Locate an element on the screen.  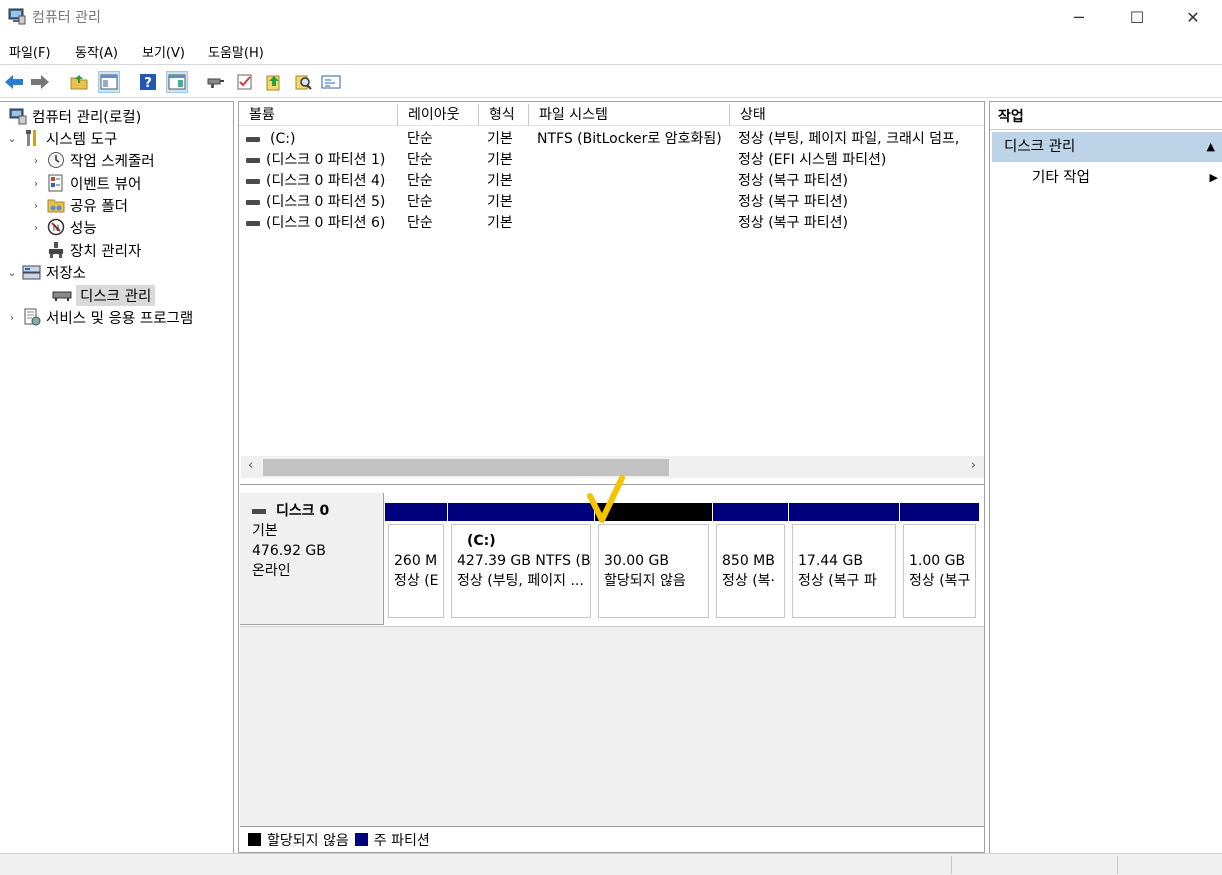
tree-item-computer-management: 컴퓨터 관리(로컬) is located at coordinates (72, 116).